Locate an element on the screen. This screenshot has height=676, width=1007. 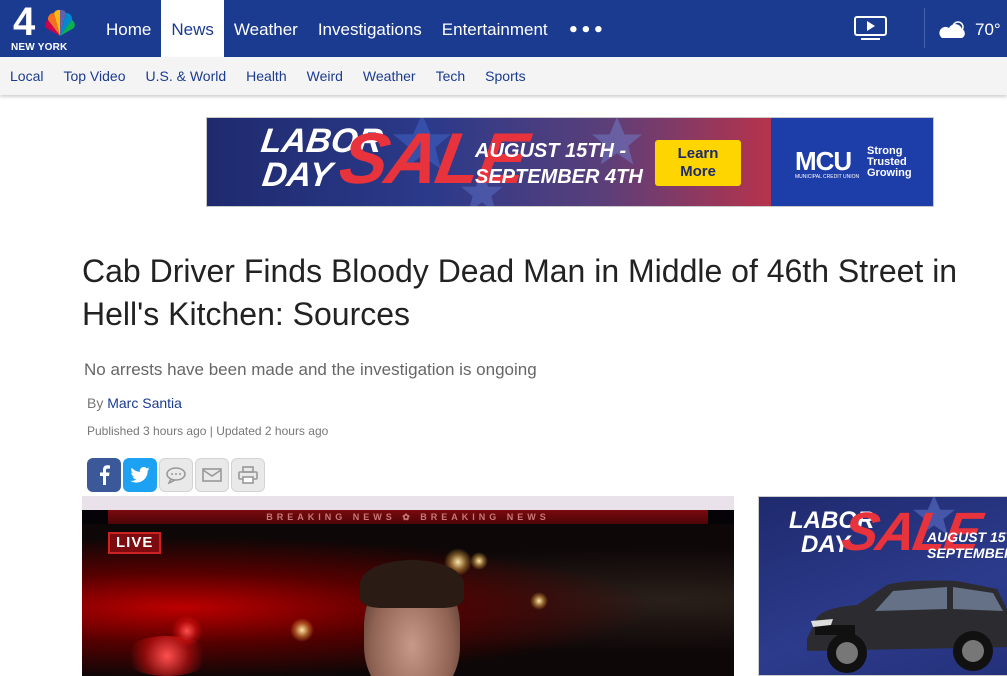
nav-weather: Weather is located at coordinates (266, 28).